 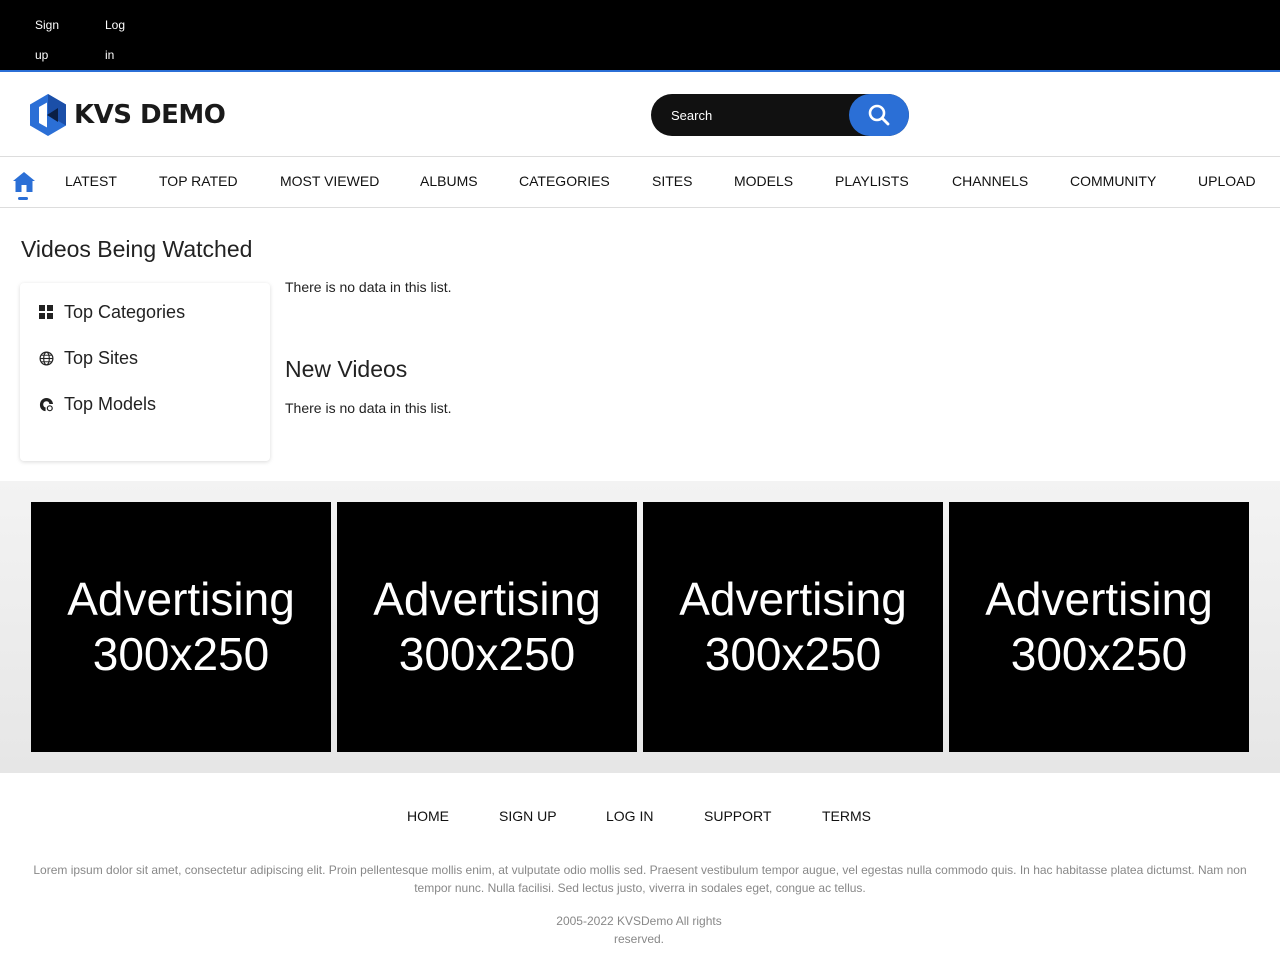 I want to click on nav-item-channels: CHANNELS, so click(x=990, y=181).